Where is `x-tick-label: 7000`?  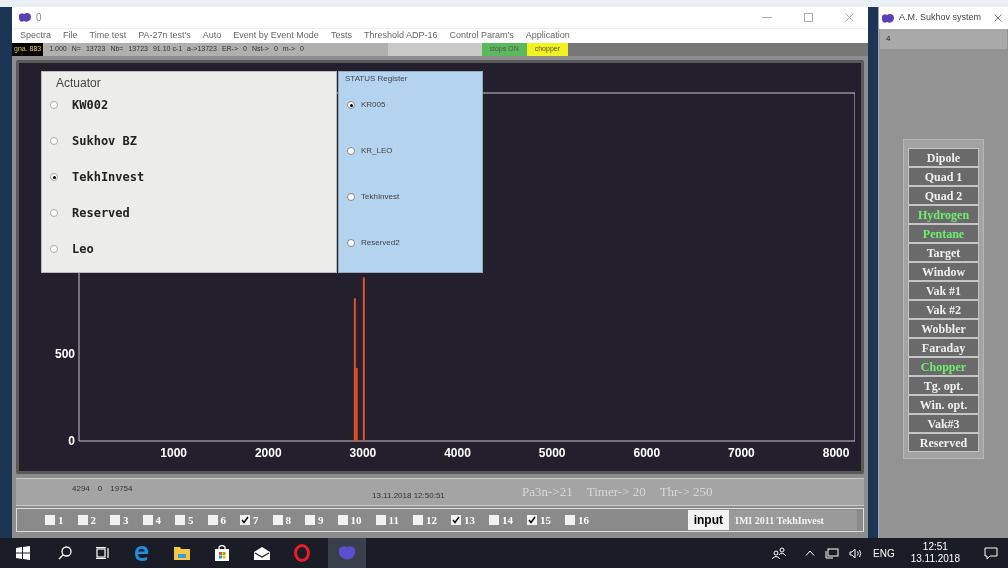 x-tick-label: 7000 is located at coordinates (741, 453).